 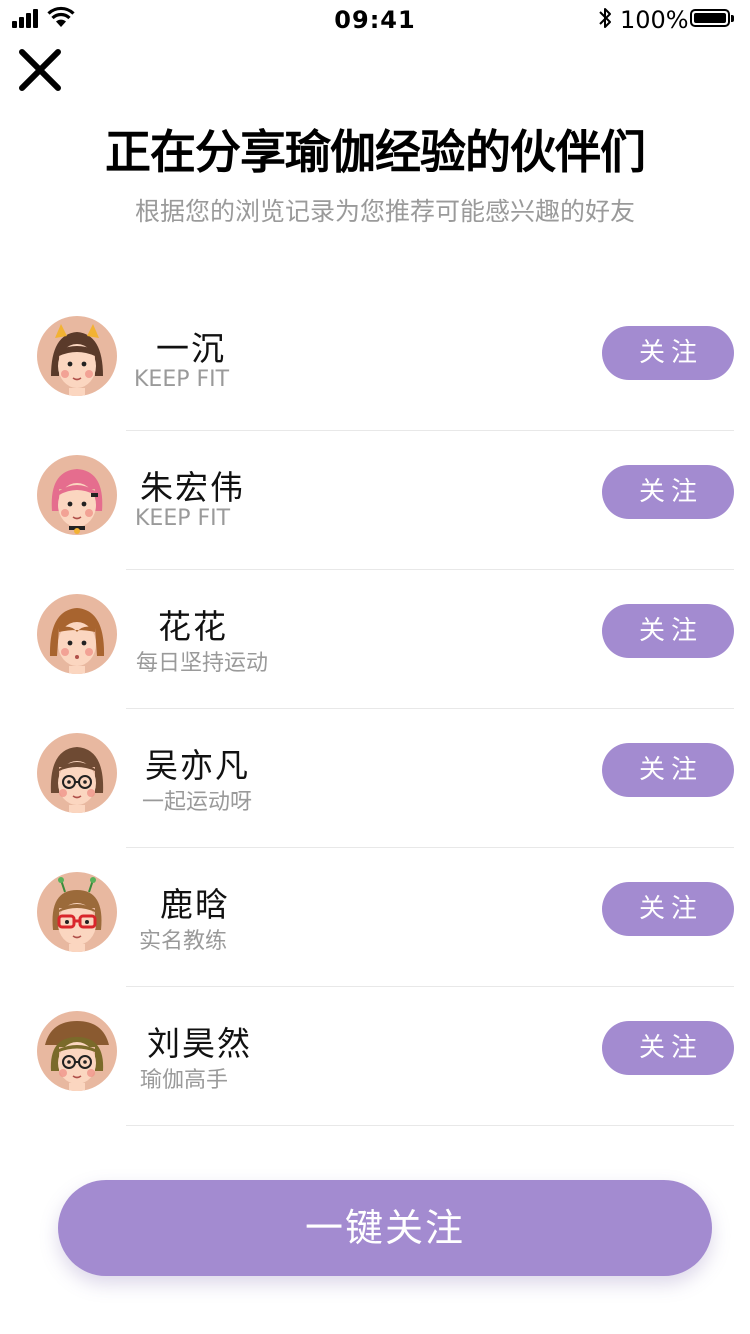 What do you see at coordinates (654, 20) in the screenshot?
I see `battery-percentage: 100%` at bounding box center [654, 20].